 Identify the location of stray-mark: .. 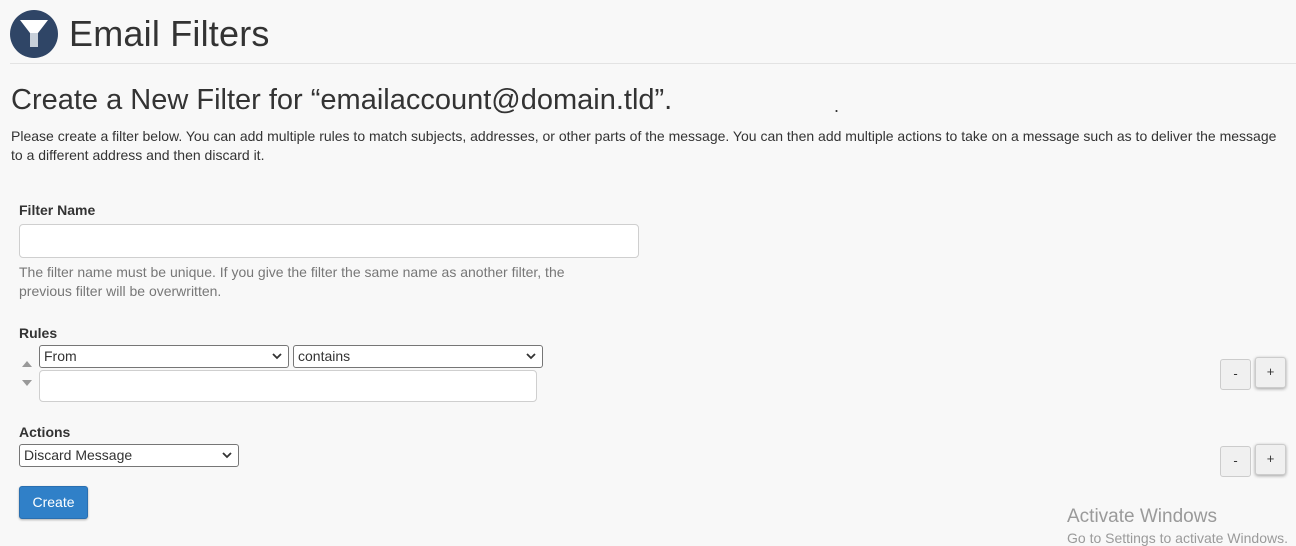
(837, 106).